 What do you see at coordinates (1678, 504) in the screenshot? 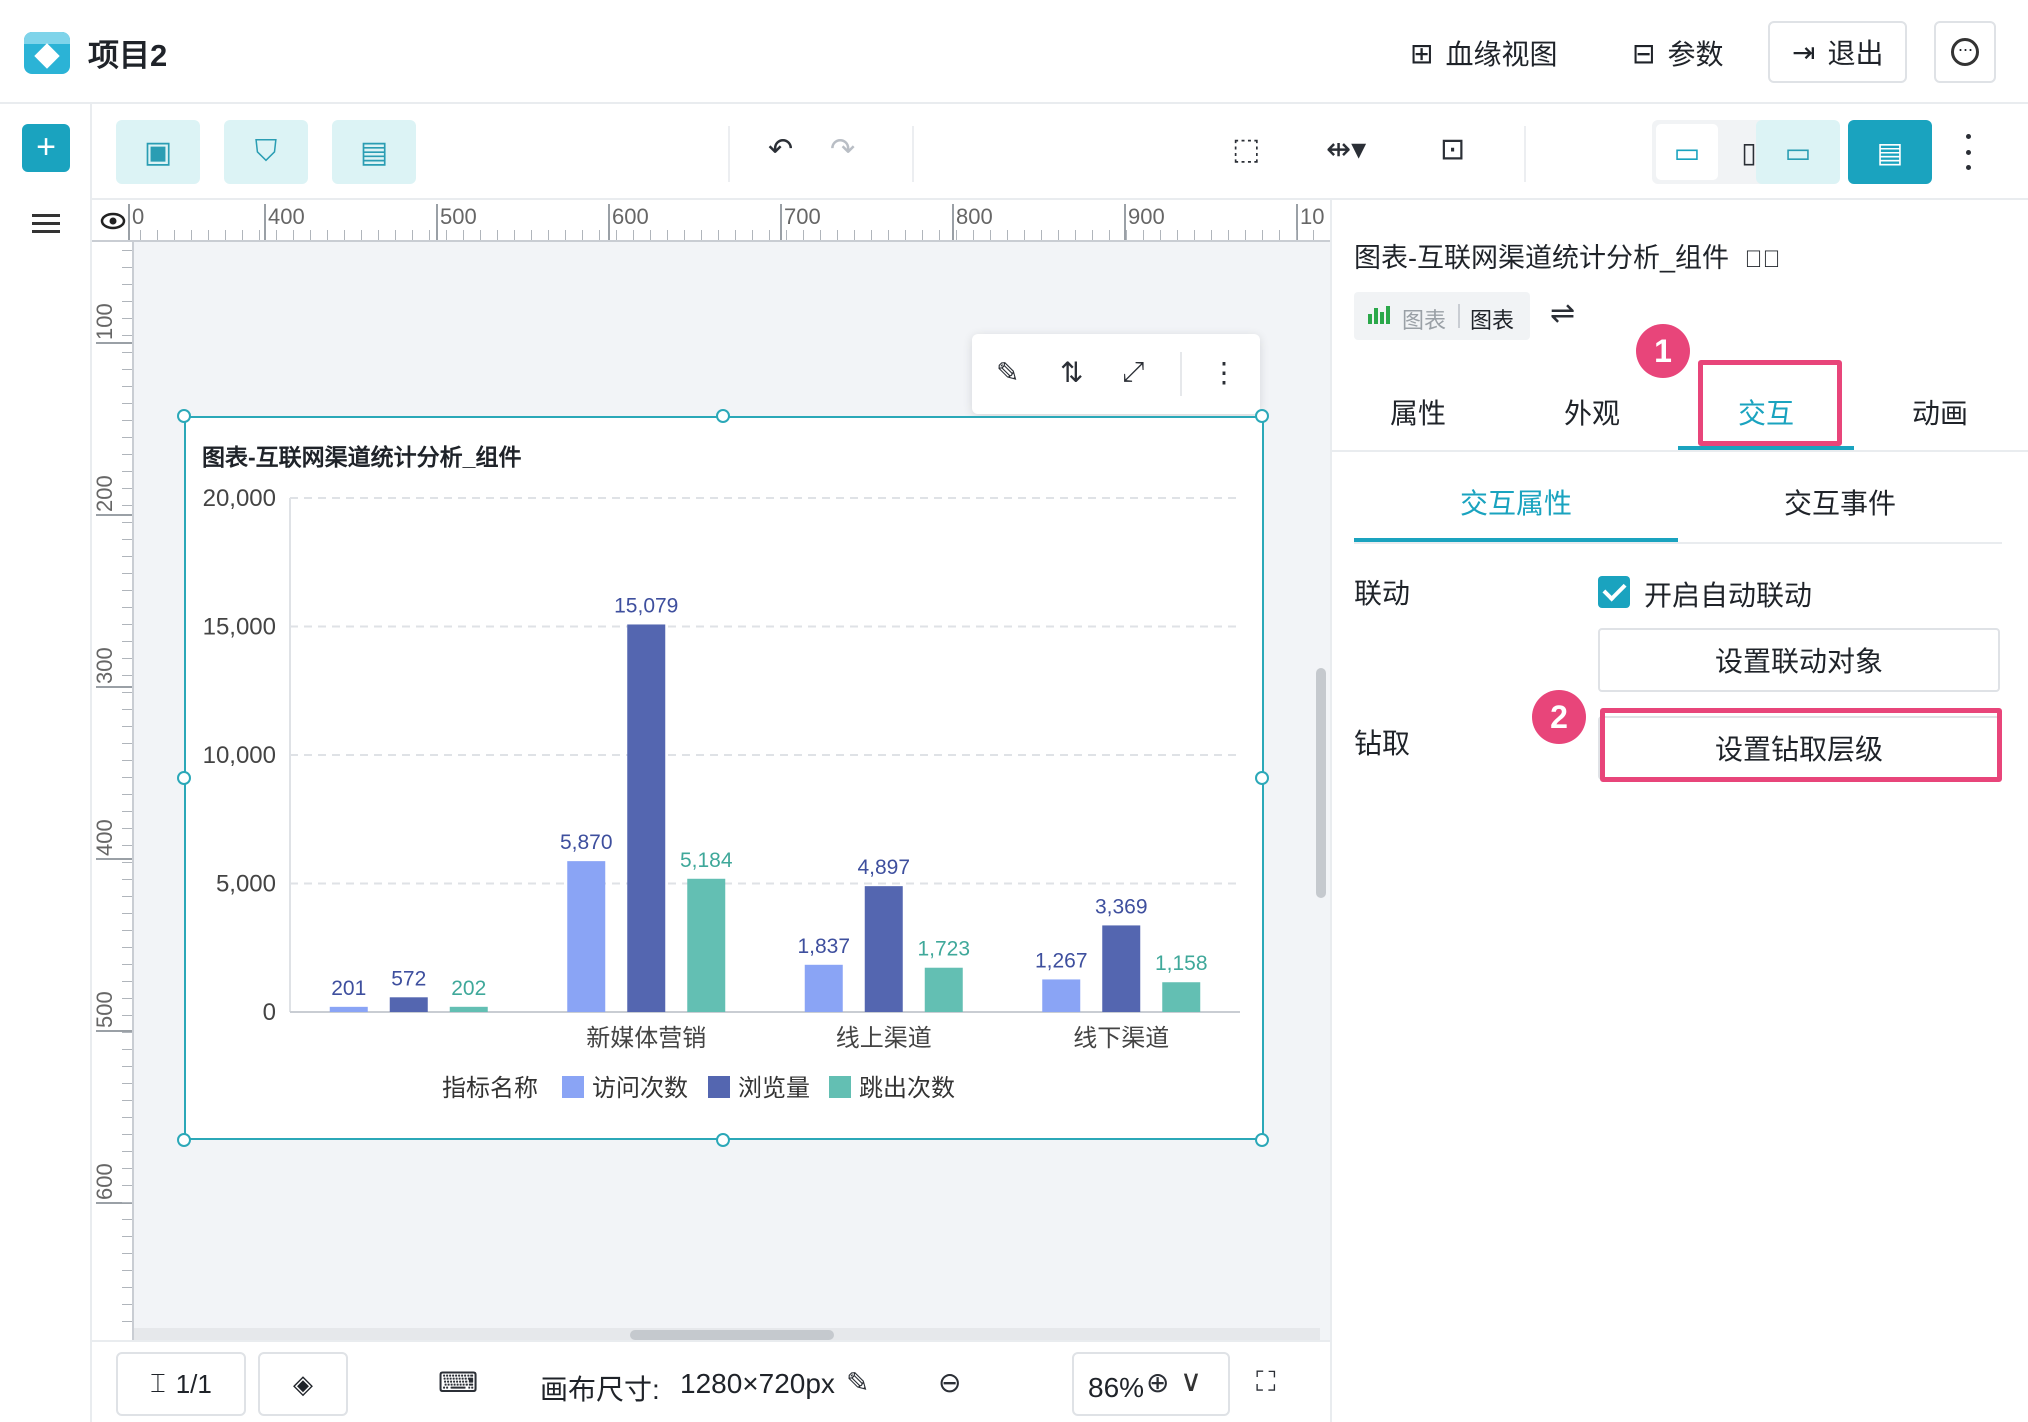
I see `interaction-subtabs: 交互属性 交互事件` at bounding box center [1678, 504].